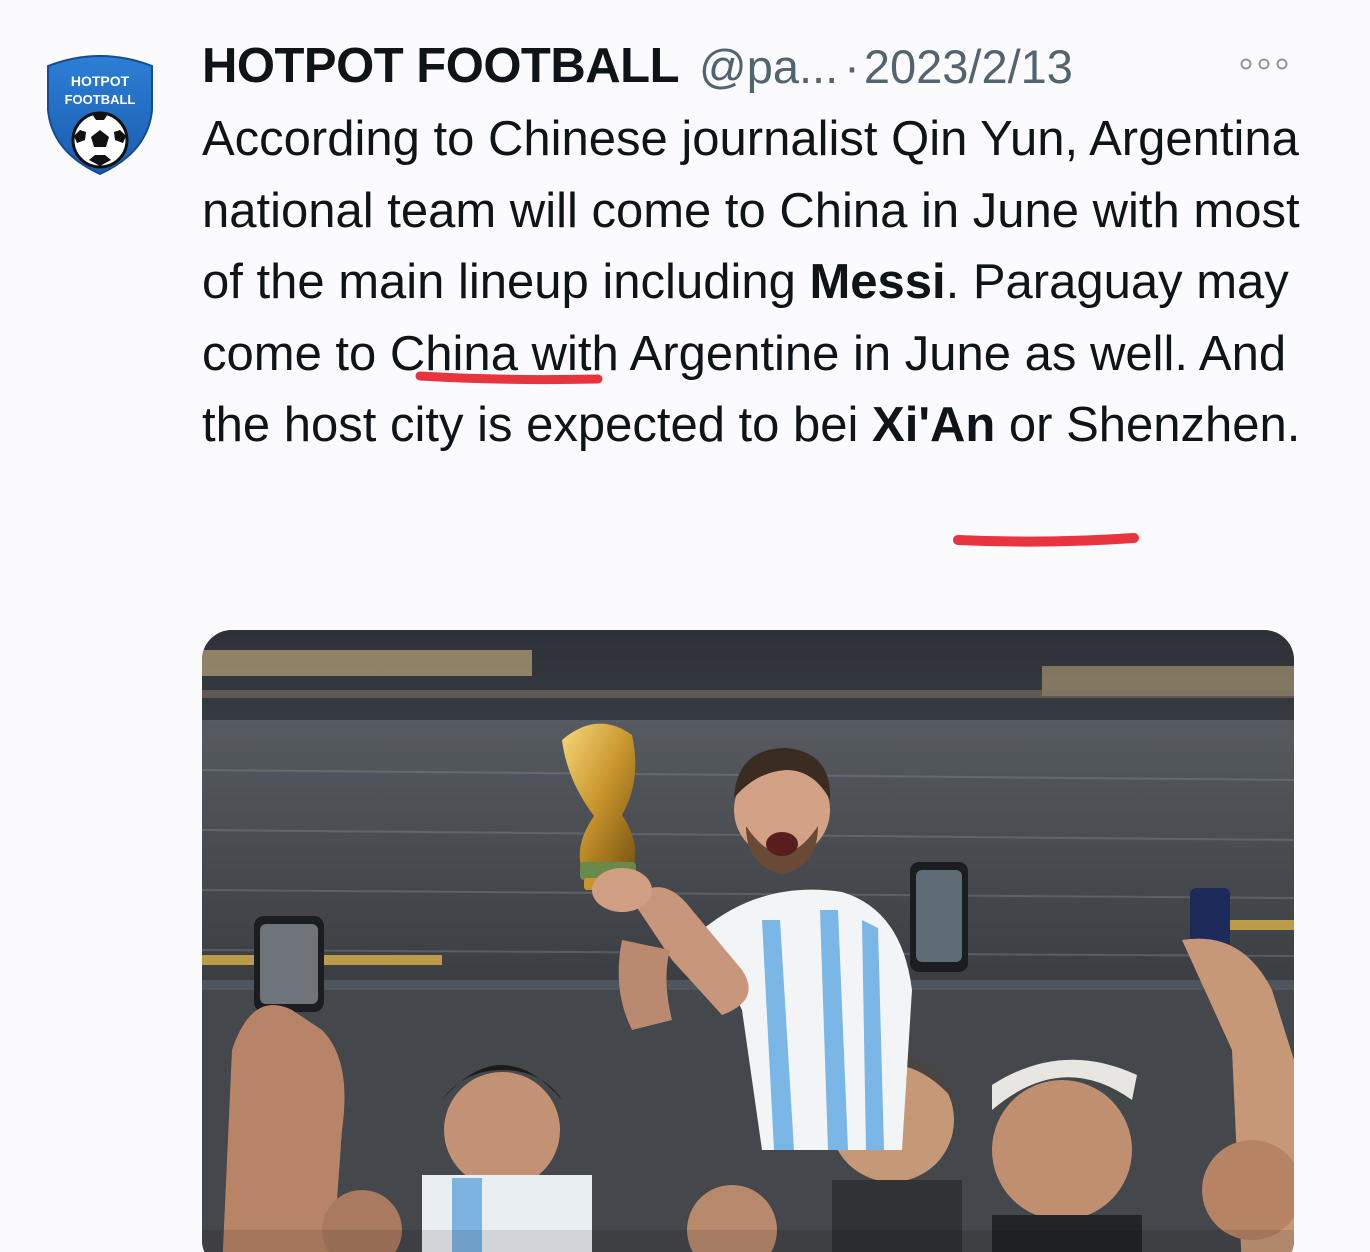 The height and width of the screenshot is (1252, 1370). I want to click on more-options-icon, so click(1264, 64).